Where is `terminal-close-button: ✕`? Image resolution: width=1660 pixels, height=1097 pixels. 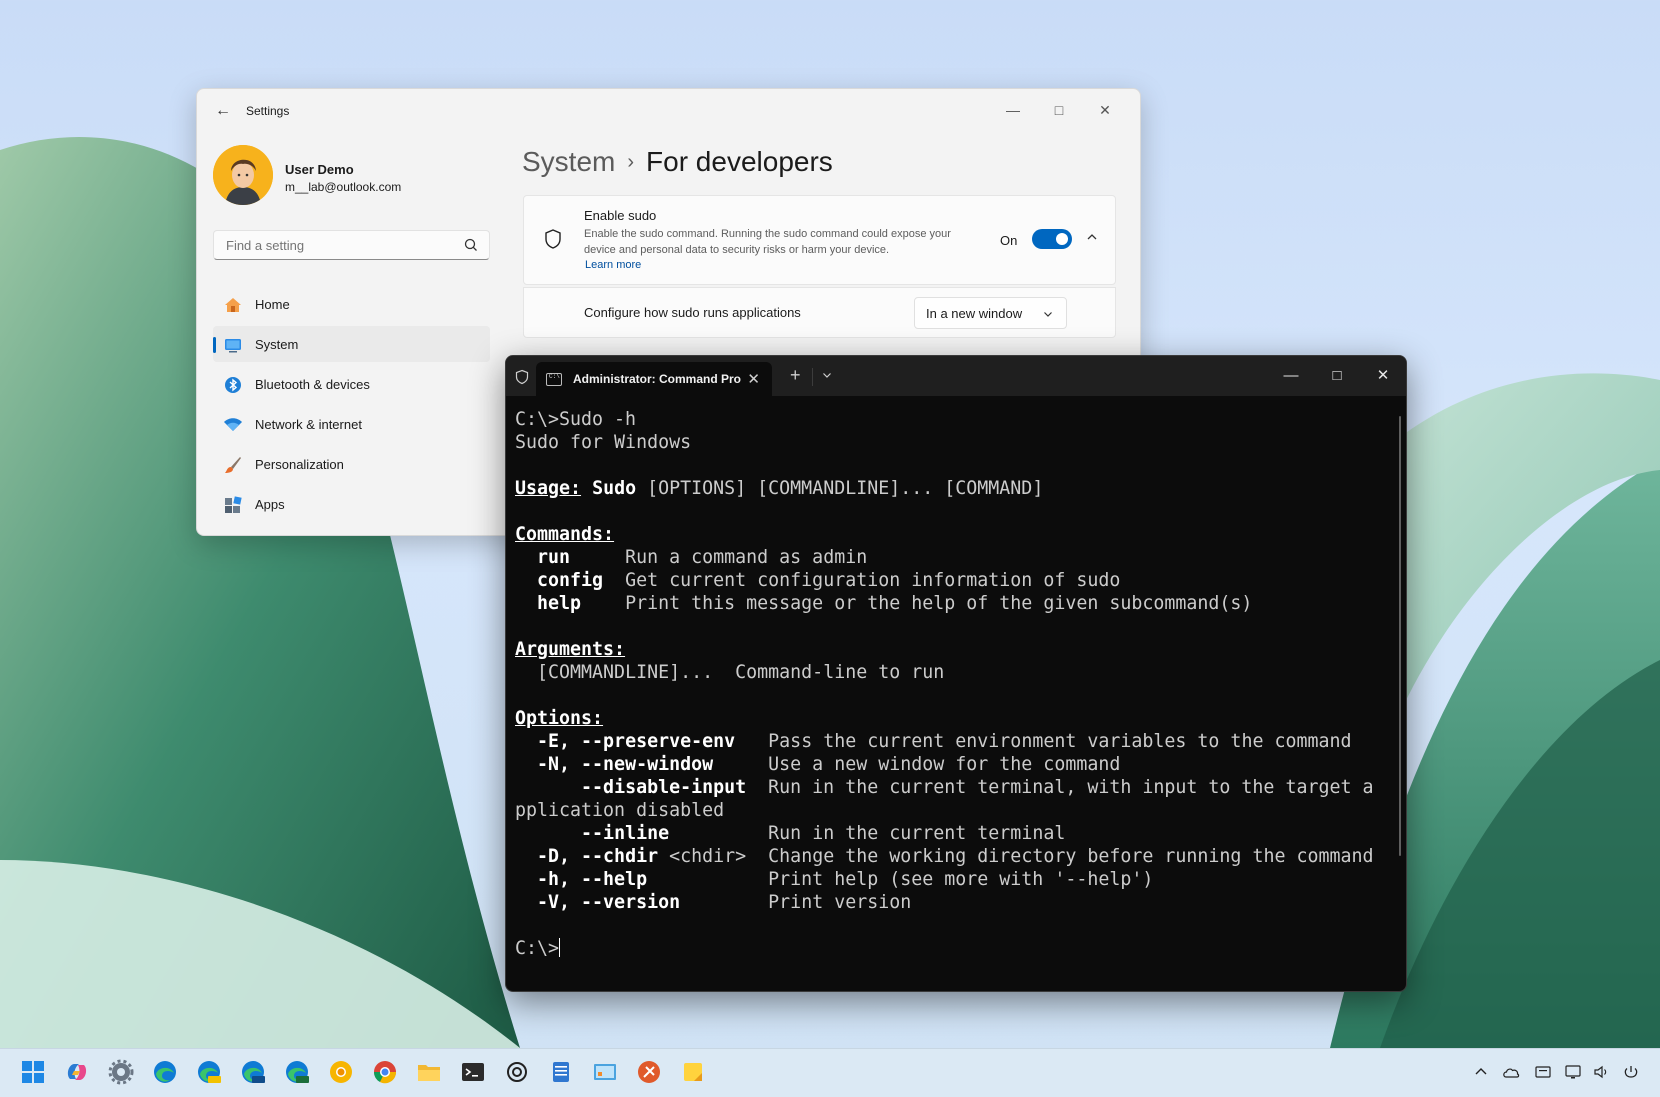
terminal-close-button: ✕ is located at coordinates (1383, 376).